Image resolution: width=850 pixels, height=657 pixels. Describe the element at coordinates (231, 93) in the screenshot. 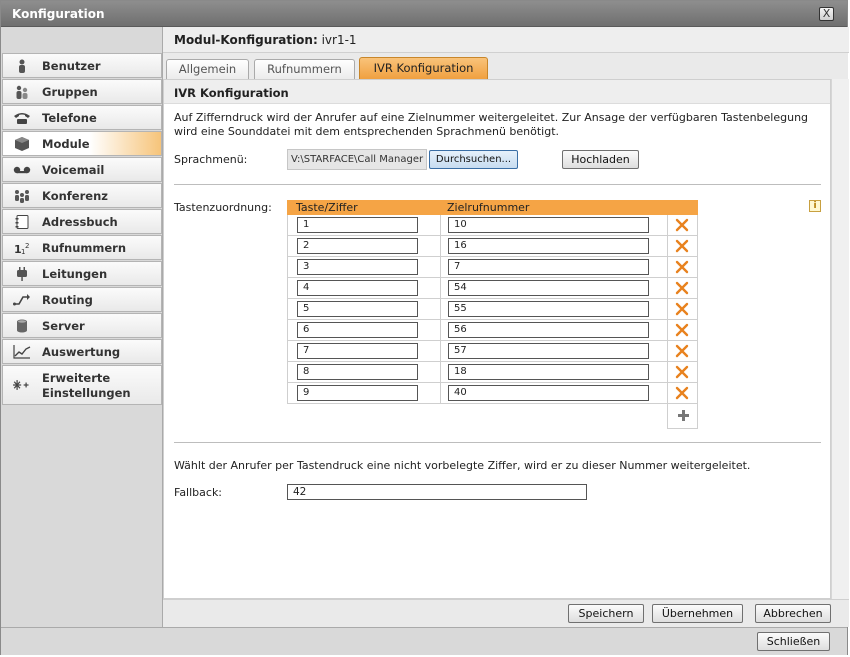

I see `section-title: IVR Konfiguration` at that location.